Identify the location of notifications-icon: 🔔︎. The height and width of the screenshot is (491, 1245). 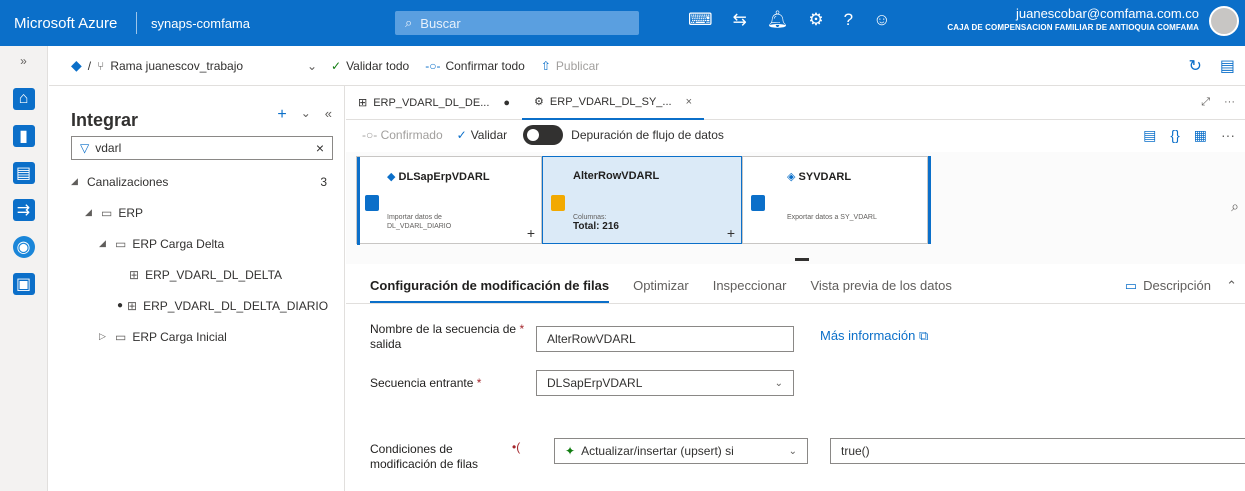
(778, 20).